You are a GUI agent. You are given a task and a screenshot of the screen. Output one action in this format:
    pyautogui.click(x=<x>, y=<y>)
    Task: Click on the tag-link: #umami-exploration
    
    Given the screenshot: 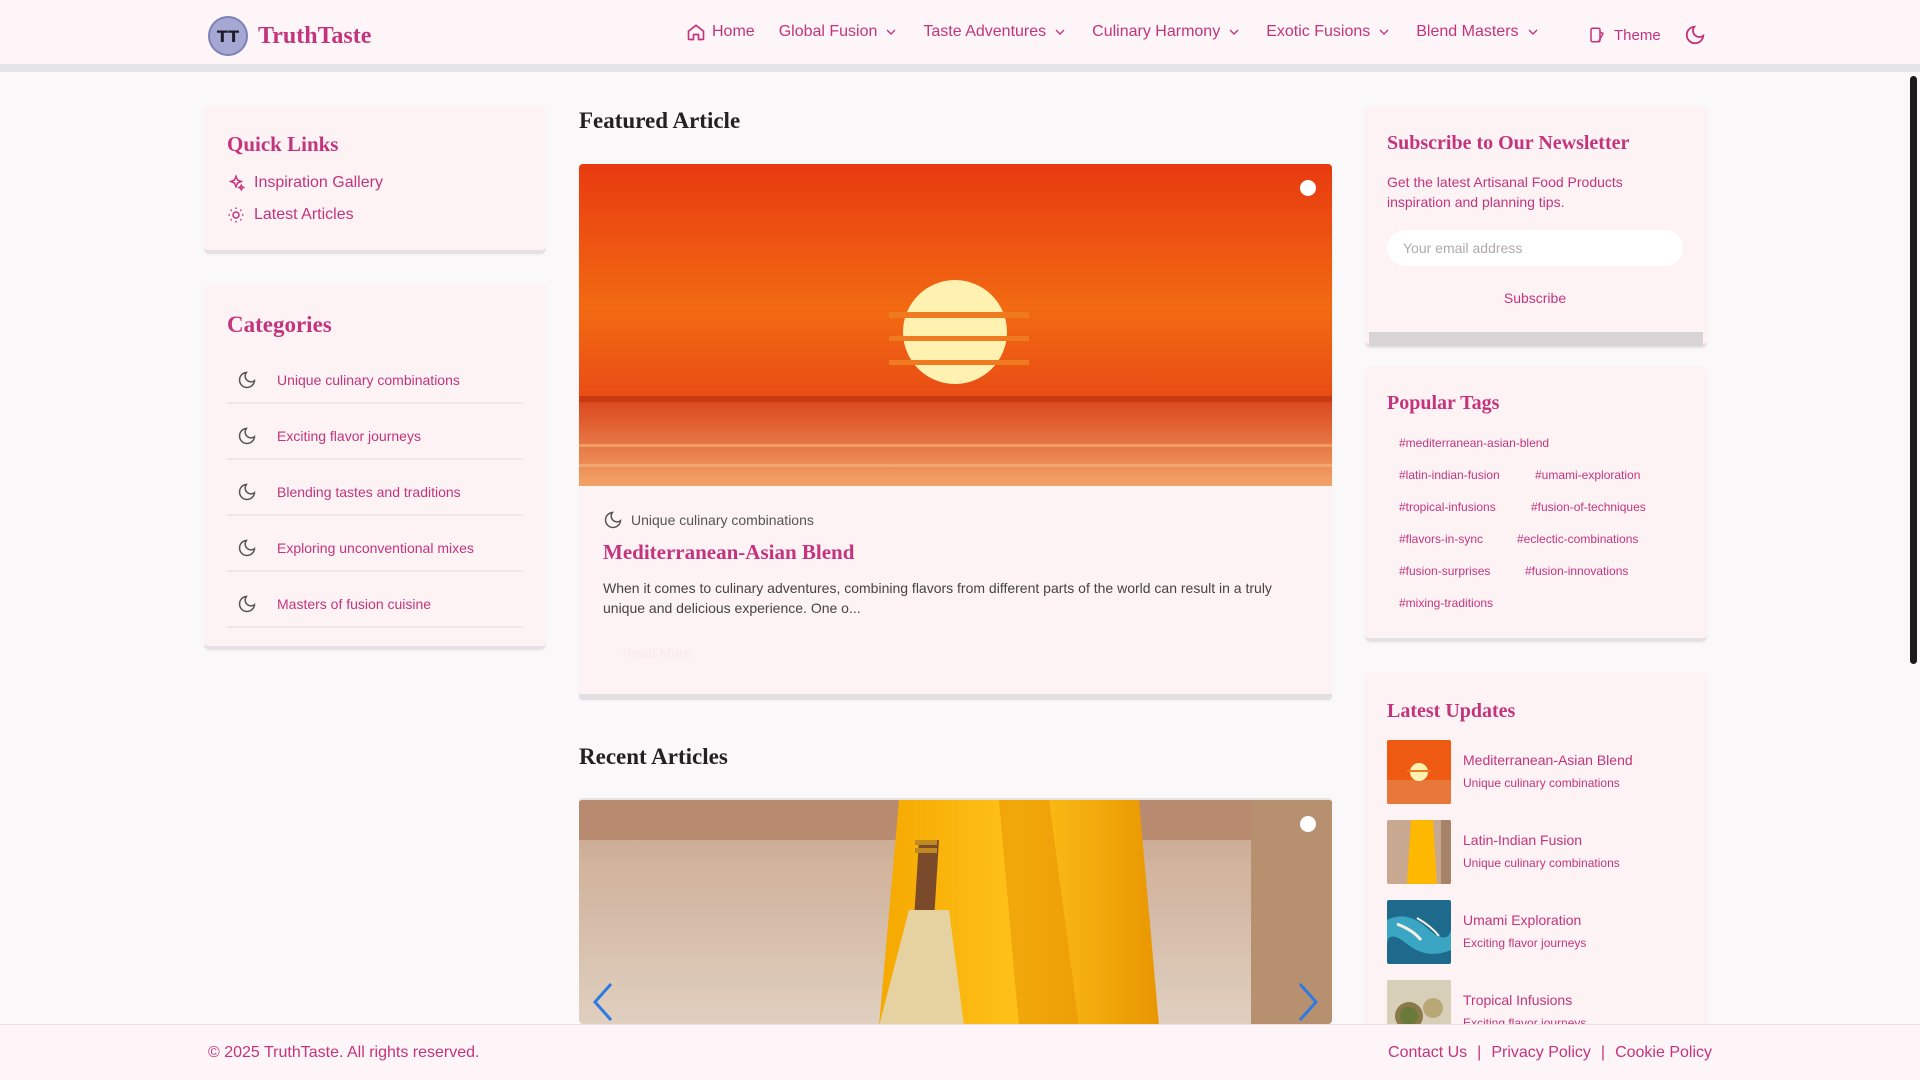 What is the action you would take?
    pyautogui.click(x=1587, y=475)
    